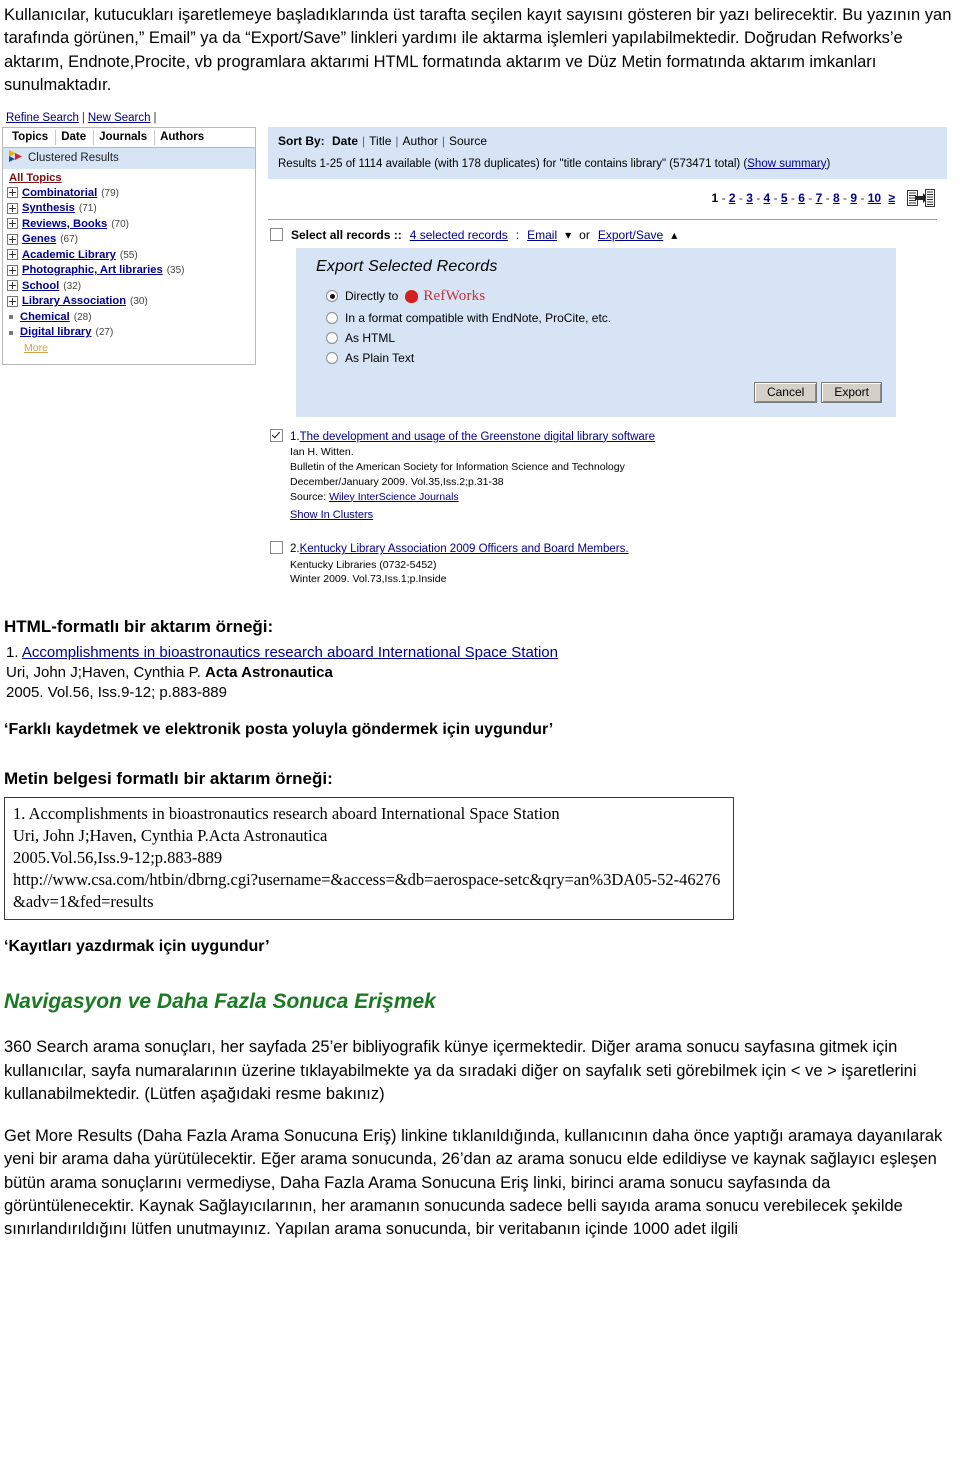  What do you see at coordinates (129, 158) in the screenshot?
I see `clustered-results-bar: Clustered Results` at bounding box center [129, 158].